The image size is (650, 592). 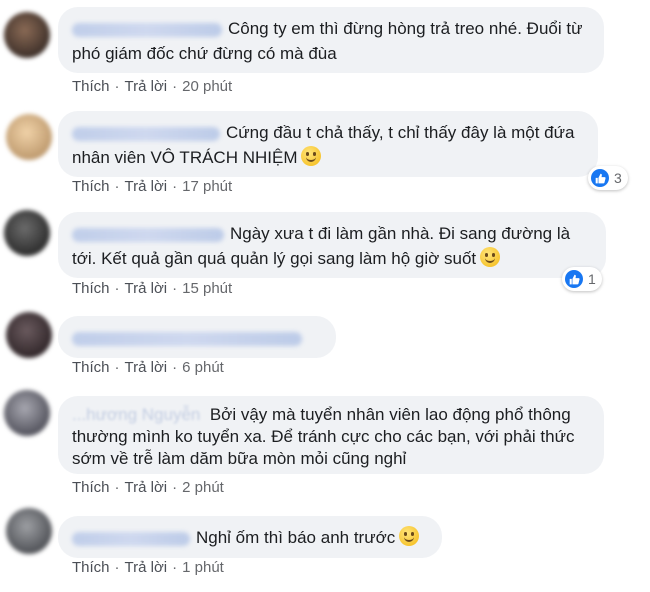 What do you see at coordinates (136, 414) in the screenshot?
I see `comment-author: ...hương Nguyễn` at bounding box center [136, 414].